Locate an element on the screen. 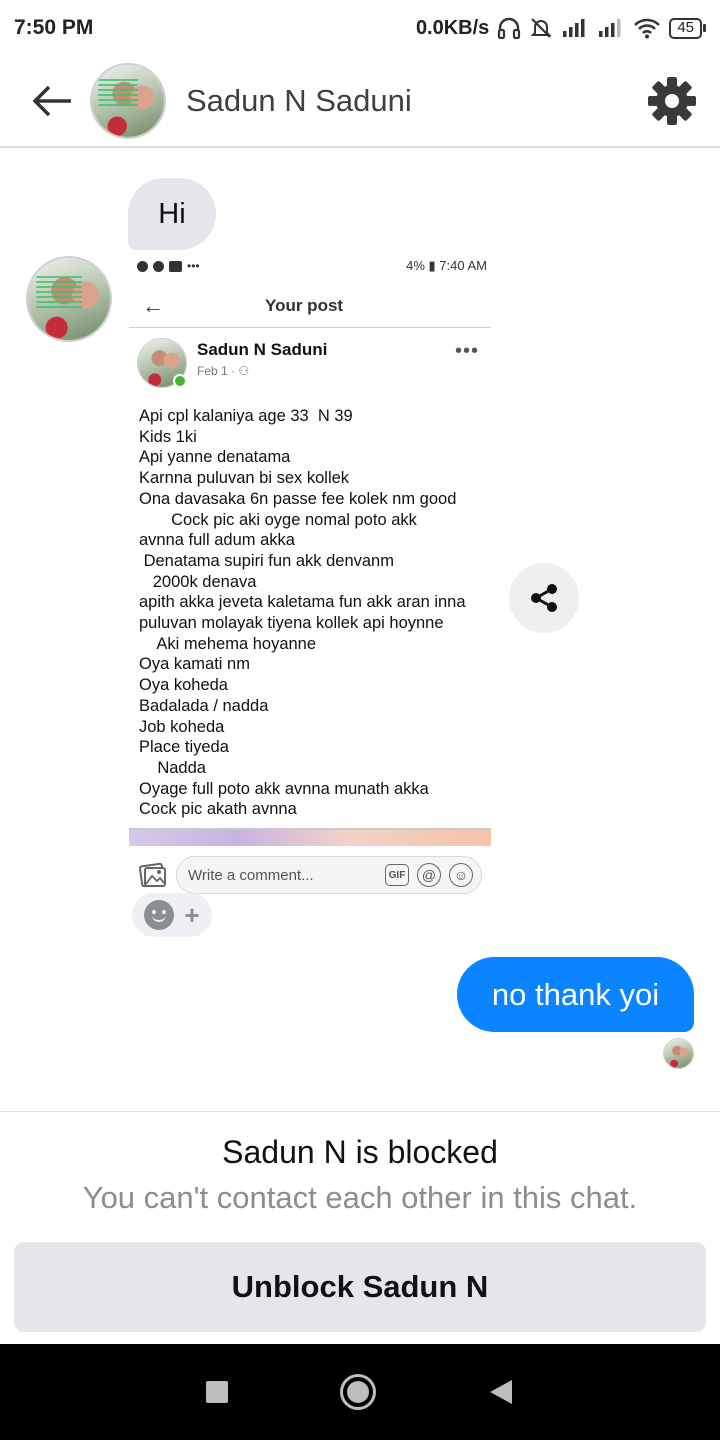  shot-back-arrow-icon: ← is located at coordinates (153, 305).